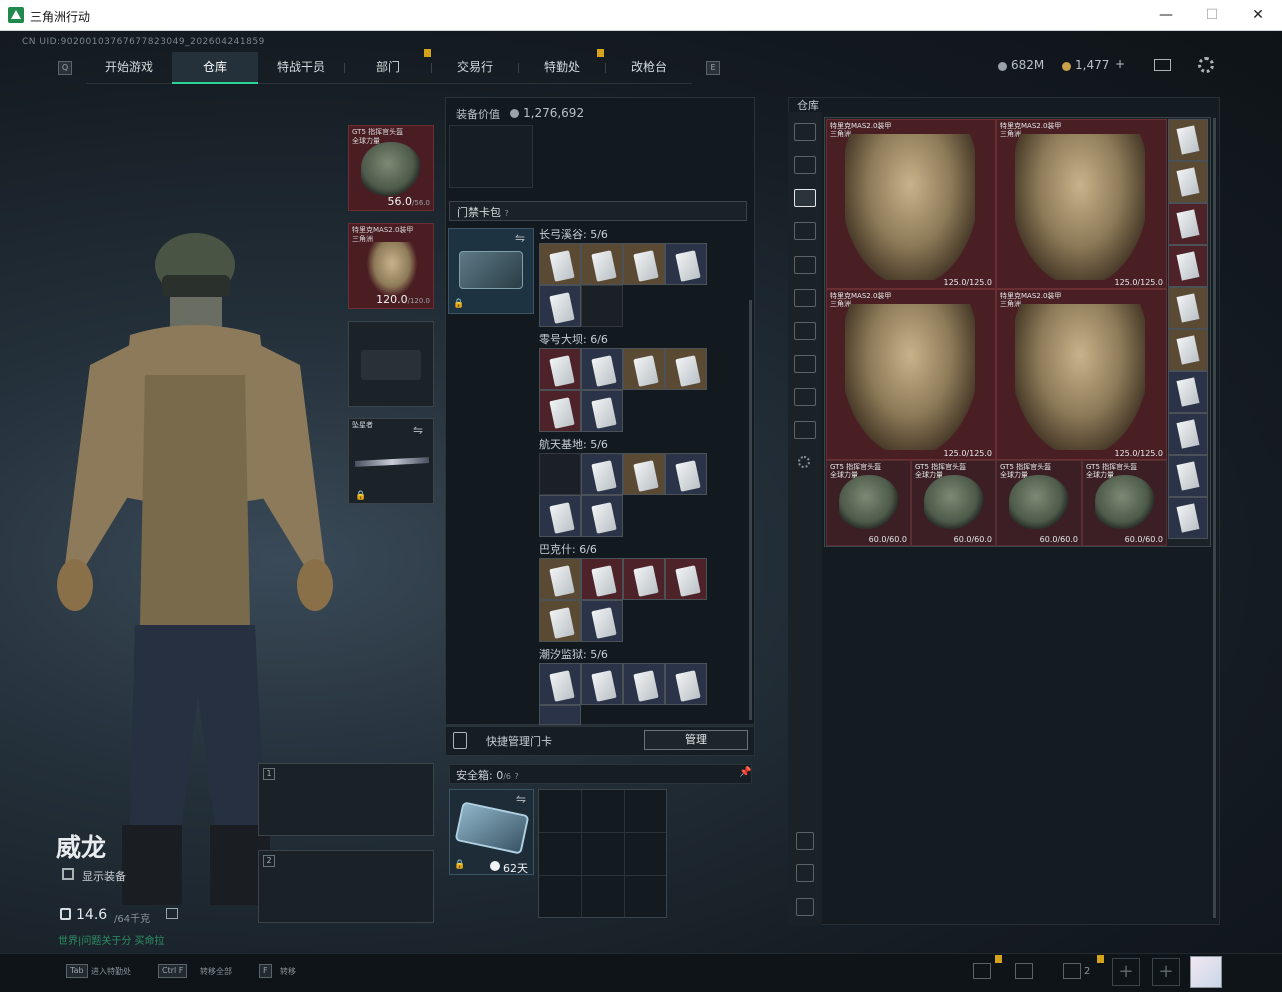 The image size is (1282, 992). I want to click on pistol-slot, so click(391, 364).